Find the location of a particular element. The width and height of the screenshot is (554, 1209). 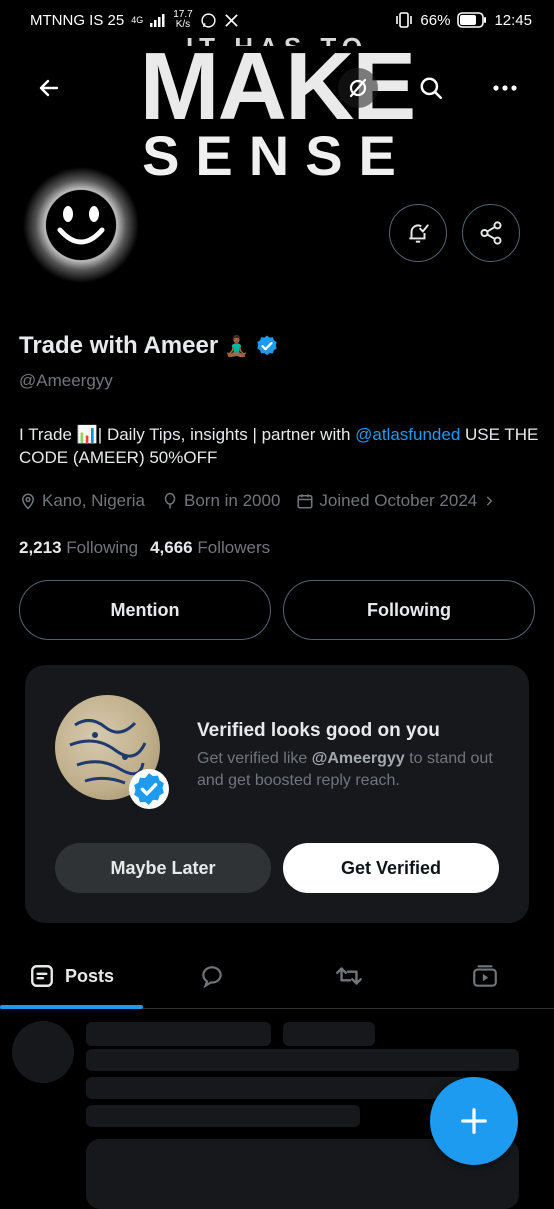

grok-icon is located at coordinates (358, 88).